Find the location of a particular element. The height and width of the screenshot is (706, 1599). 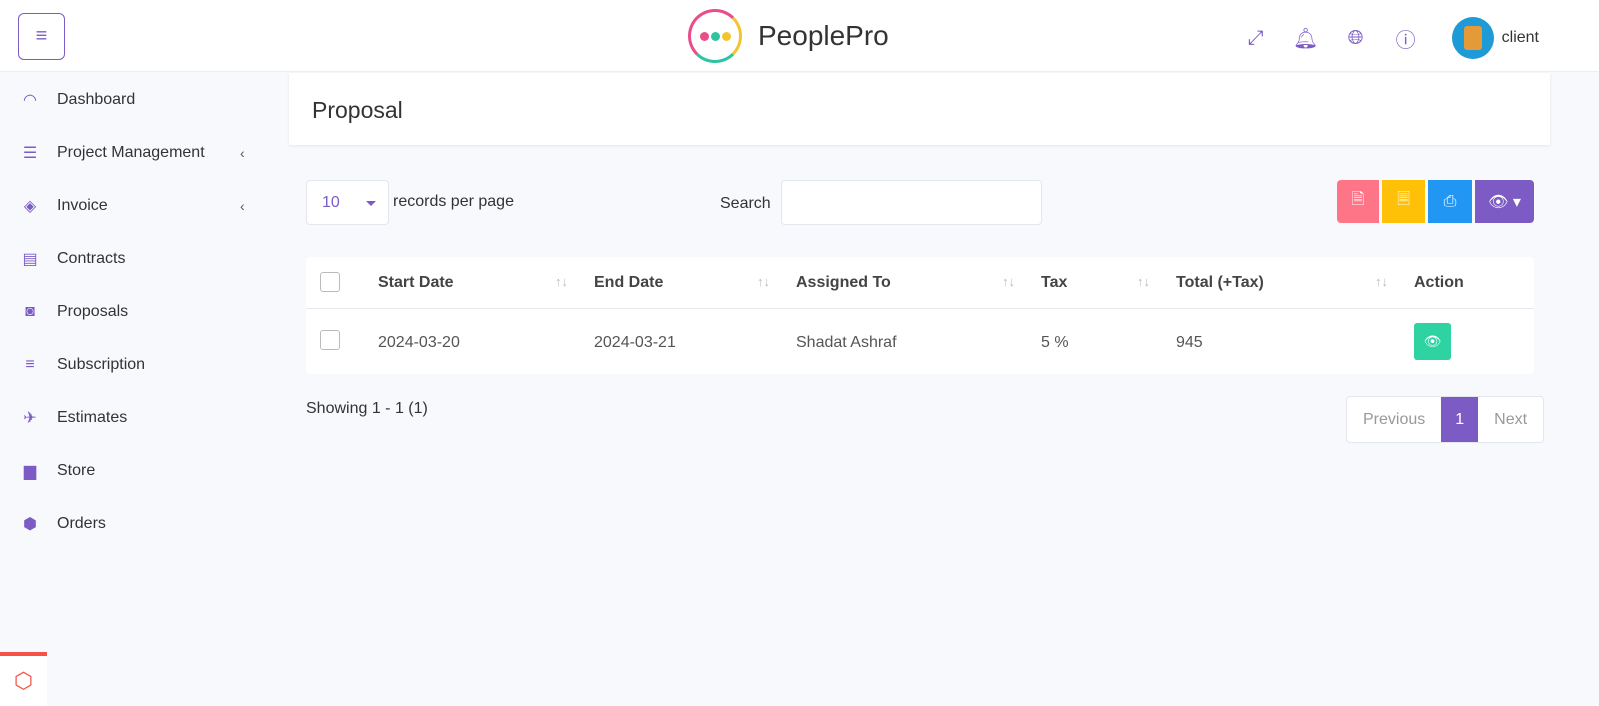

sidebar-item-label: Project Management is located at coordinates (131, 152).